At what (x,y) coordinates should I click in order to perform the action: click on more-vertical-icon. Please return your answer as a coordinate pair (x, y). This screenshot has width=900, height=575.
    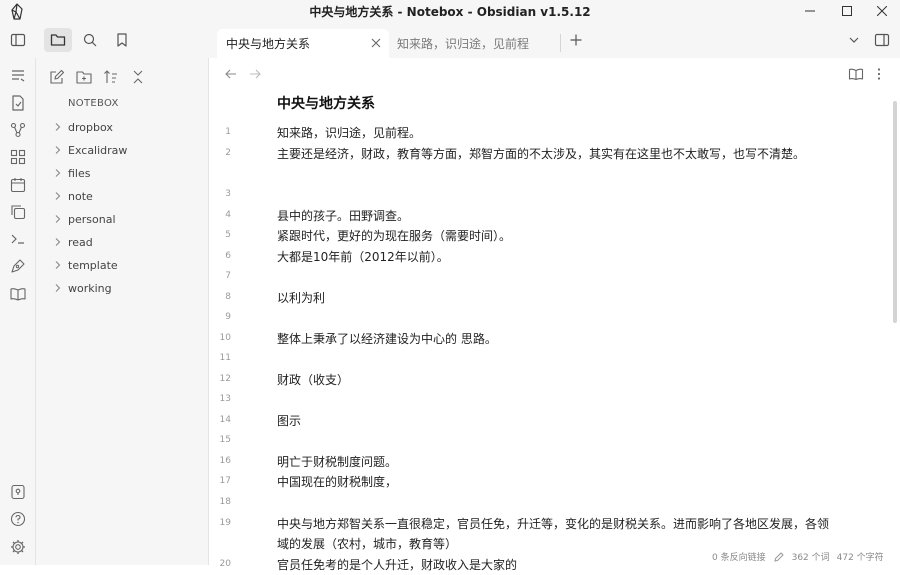
    Looking at the image, I should click on (879, 74).